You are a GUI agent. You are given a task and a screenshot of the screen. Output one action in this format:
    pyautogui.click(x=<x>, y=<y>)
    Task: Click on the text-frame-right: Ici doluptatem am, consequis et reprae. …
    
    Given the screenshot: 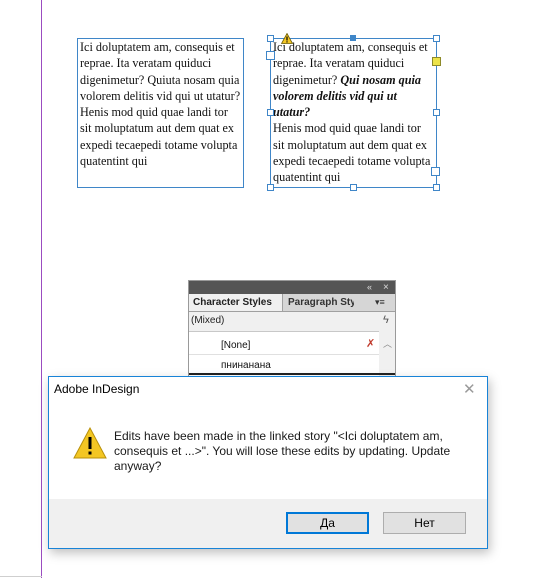 What is the action you would take?
    pyautogui.click(x=353, y=113)
    